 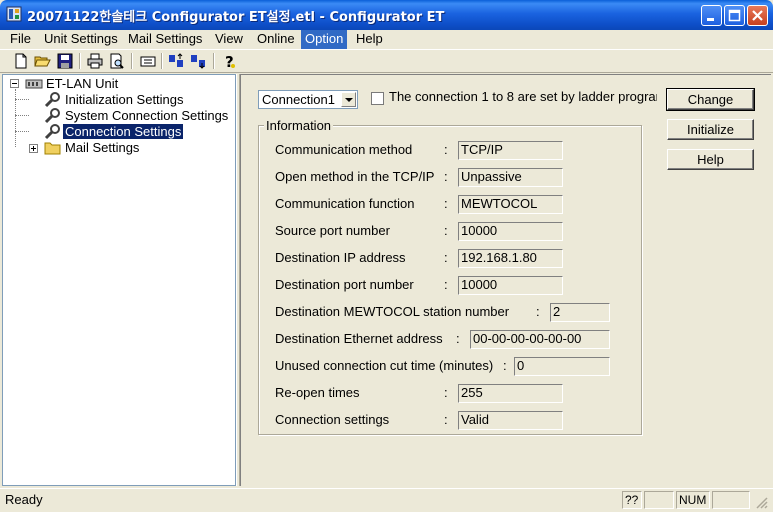 I want to click on reopen-times-field: 255, so click(x=510, y=393).